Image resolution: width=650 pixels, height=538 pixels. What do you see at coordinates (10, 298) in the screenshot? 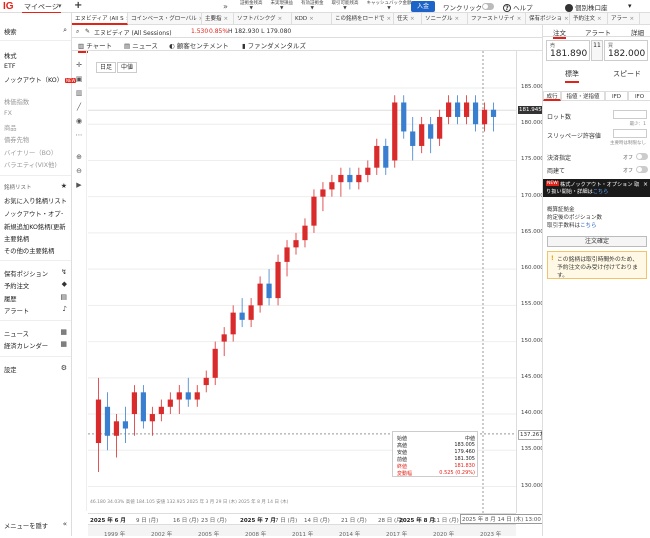
I see `sidebar-history: 履歴` at bounding box center [10, 298].